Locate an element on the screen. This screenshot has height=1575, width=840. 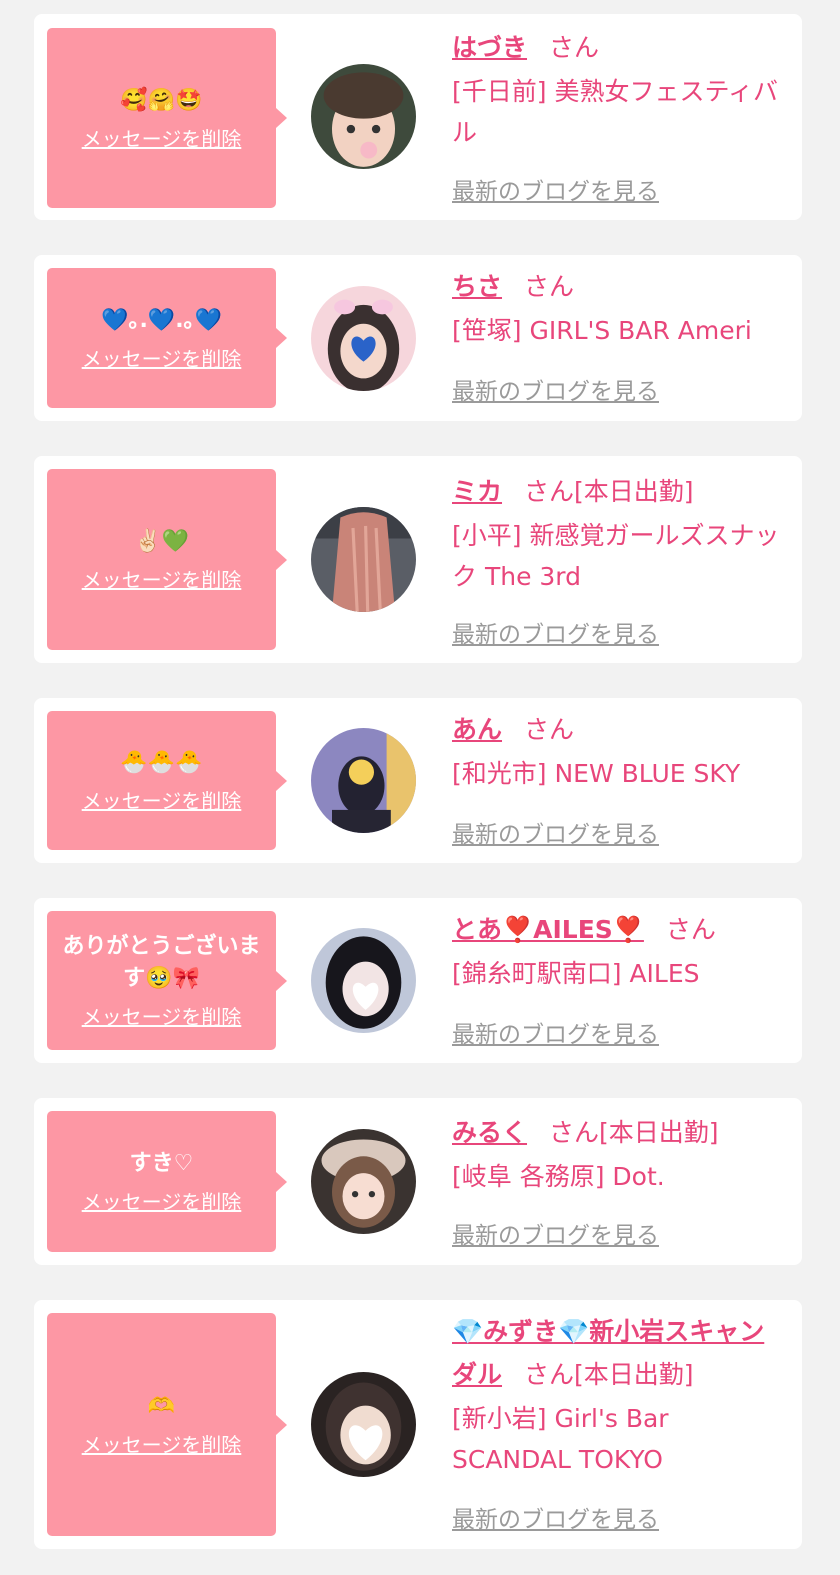
name-line: ちさ さん is located at coordinates (619, 286).